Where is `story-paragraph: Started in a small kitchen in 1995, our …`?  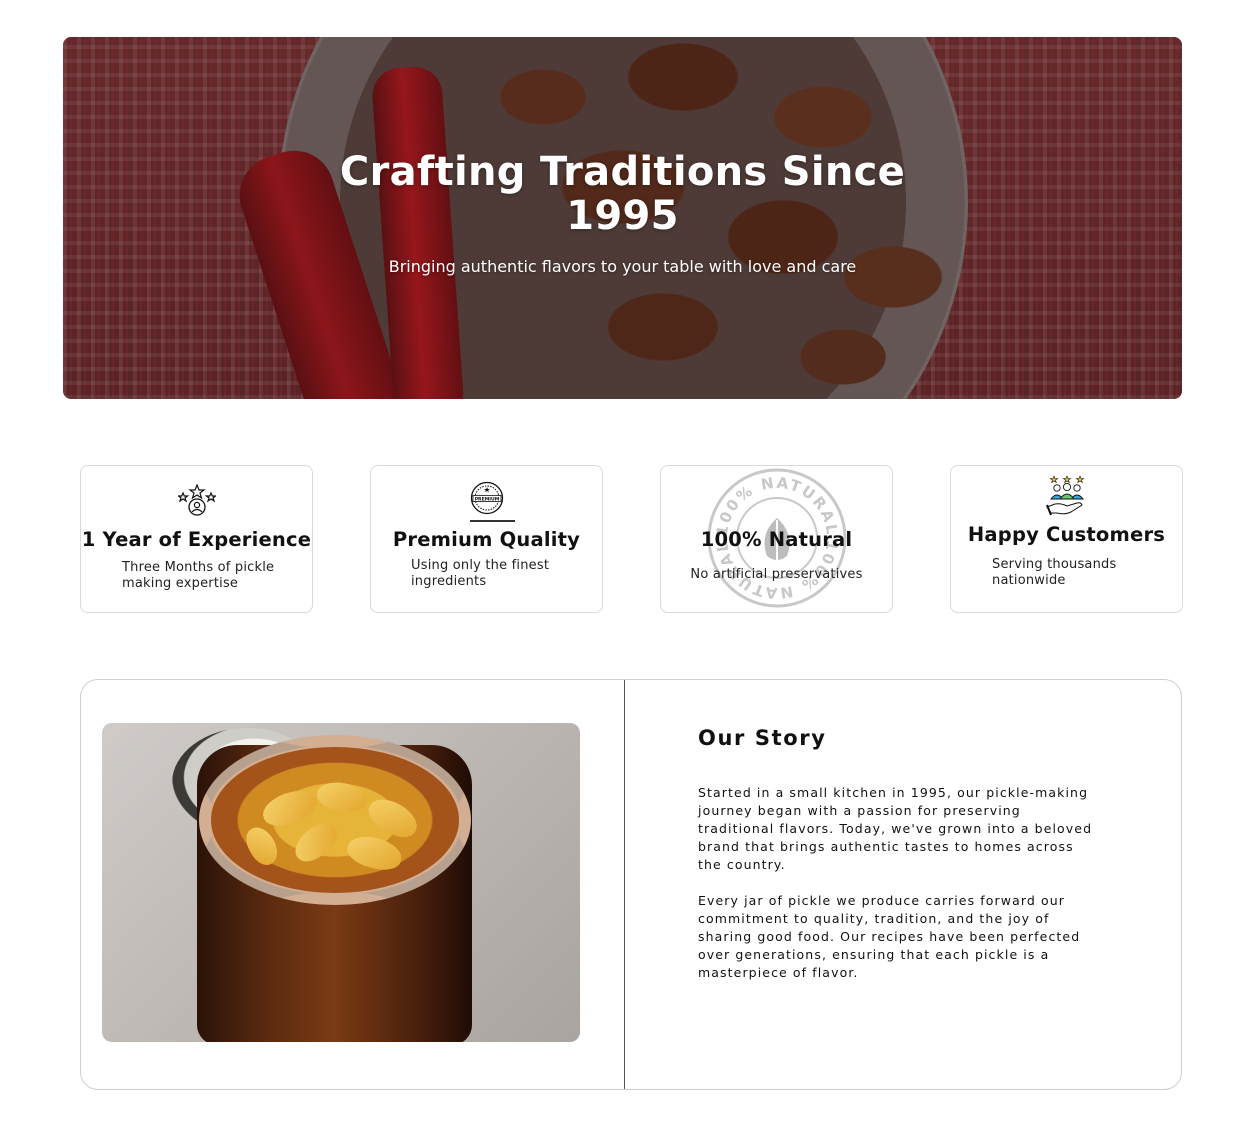 story-paragraph: Started in a small kitchen in 1995, our … is located at coordinates (895, 828).